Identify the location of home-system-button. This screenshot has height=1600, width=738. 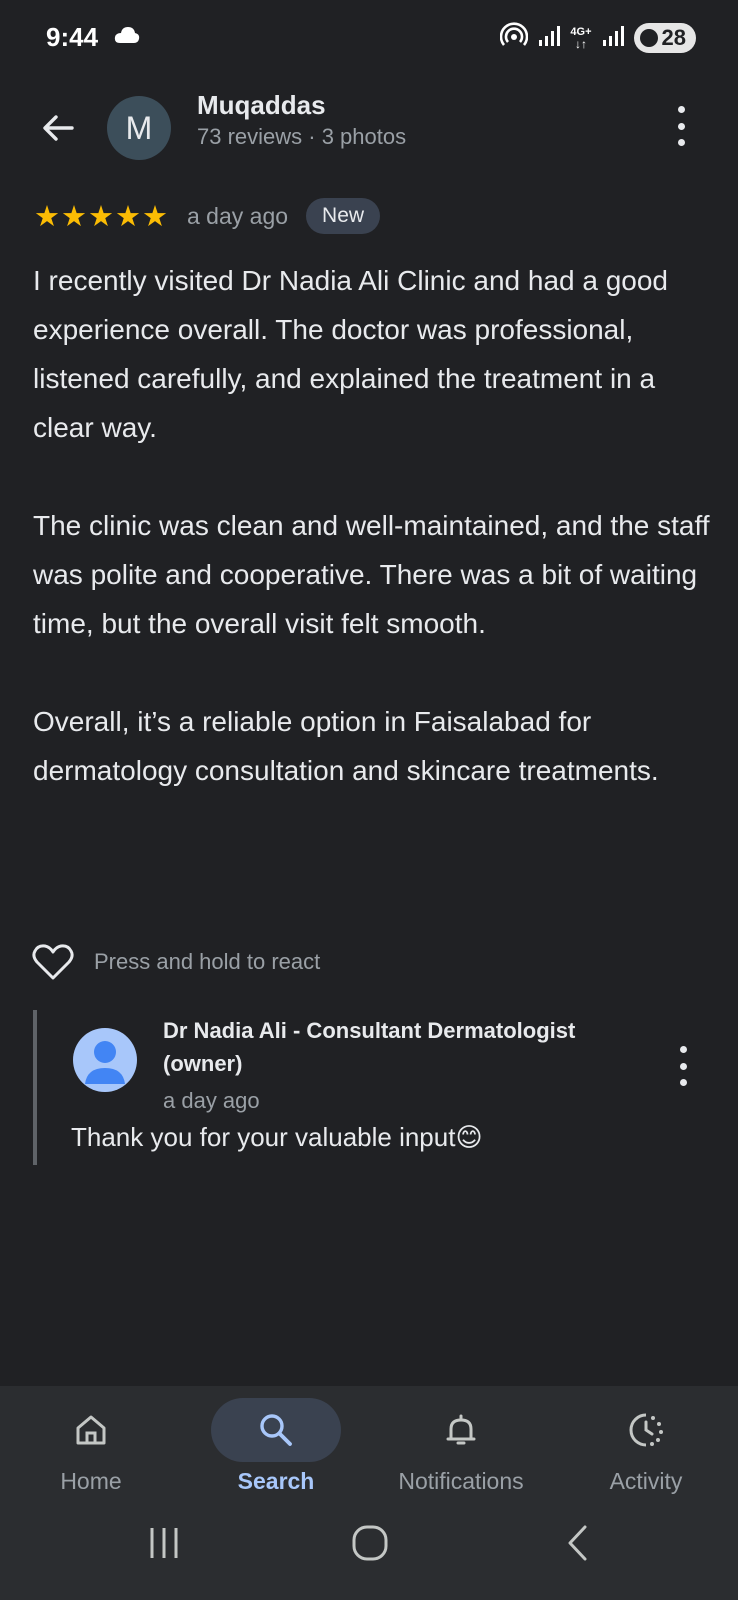
(370, 1543).